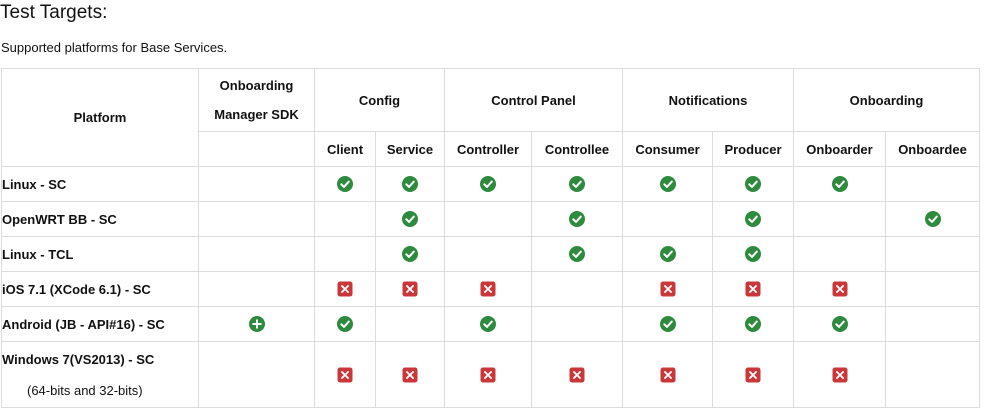 The height and width of the screenshot is (414, 995). I want to click on page-subtitle: Supported platforms for Base Services., so click(114, 47).